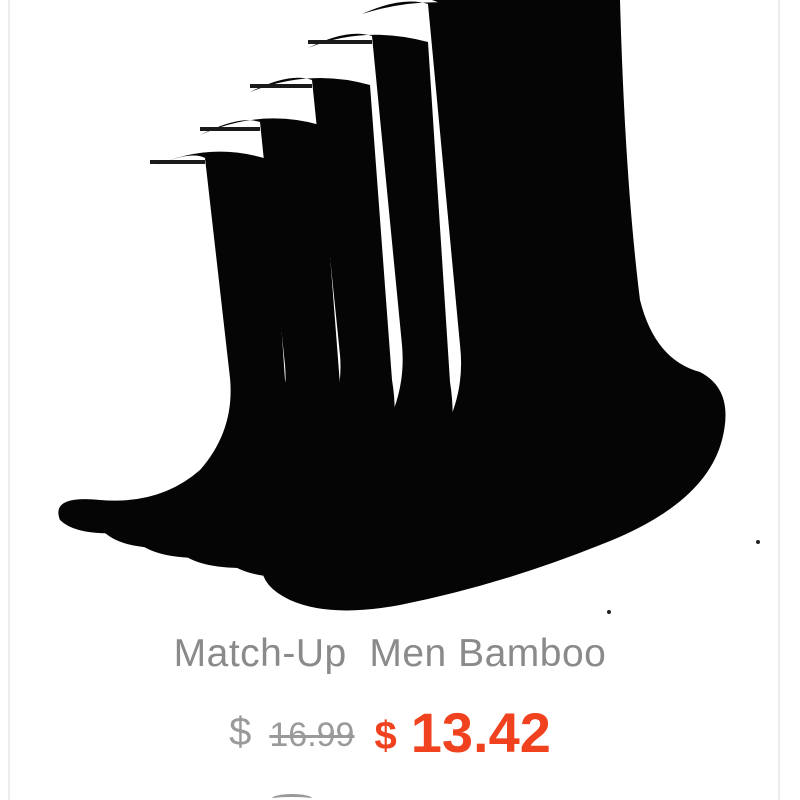  I want to click on sale-price: $ 13.42, so click(462, 732).